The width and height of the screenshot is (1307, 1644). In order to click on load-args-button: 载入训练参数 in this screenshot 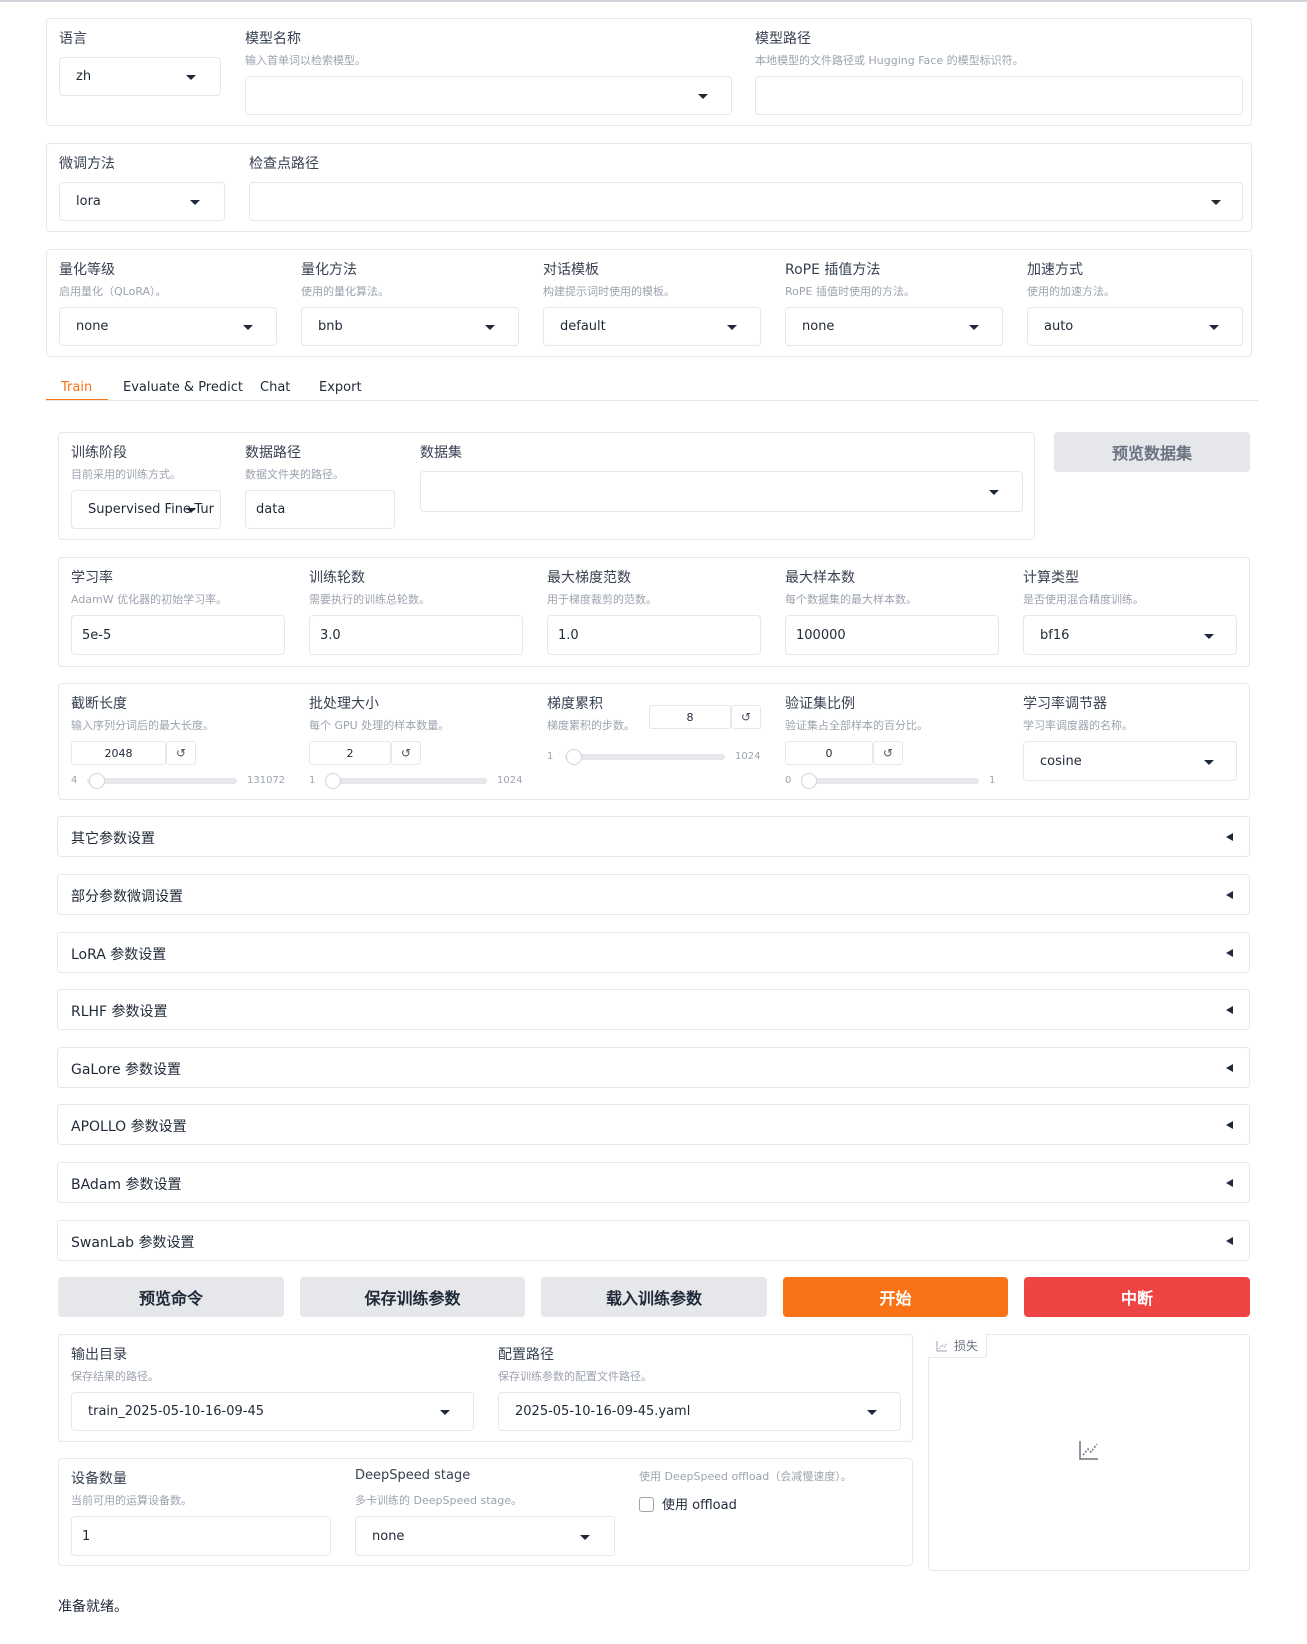, I will do `click(654, 1297)`.